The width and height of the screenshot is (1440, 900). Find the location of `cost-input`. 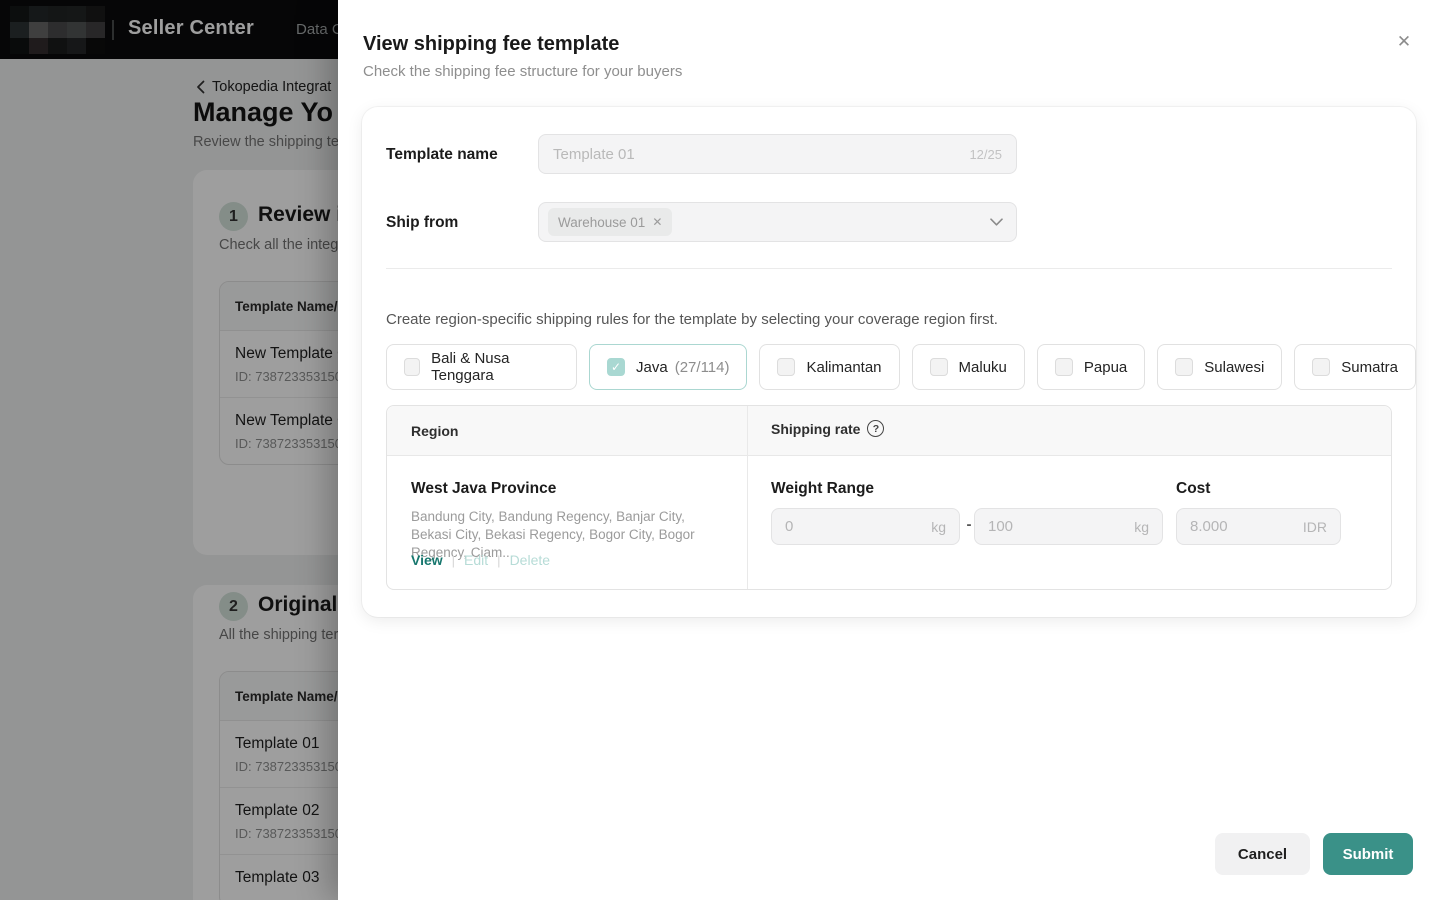

cost-input is located at coordinates (1243, 526).